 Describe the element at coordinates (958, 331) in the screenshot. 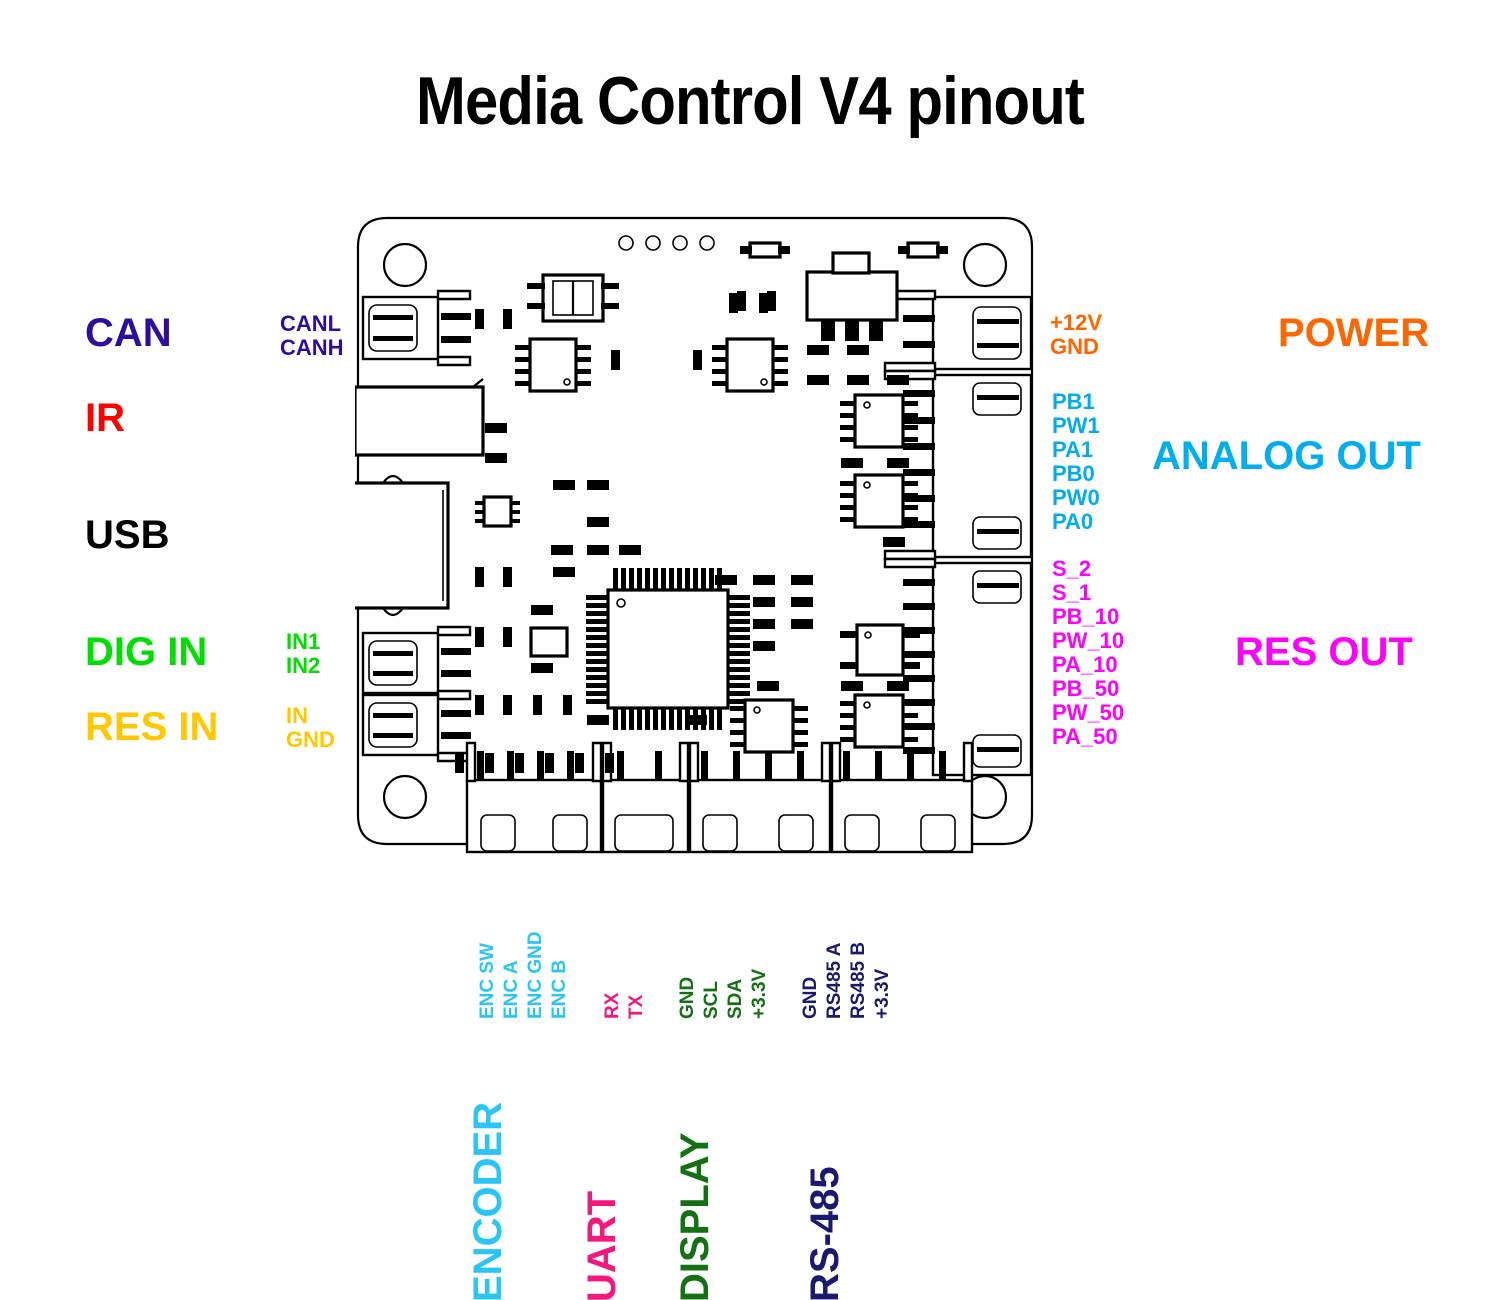

I see `power-connector` at that location.